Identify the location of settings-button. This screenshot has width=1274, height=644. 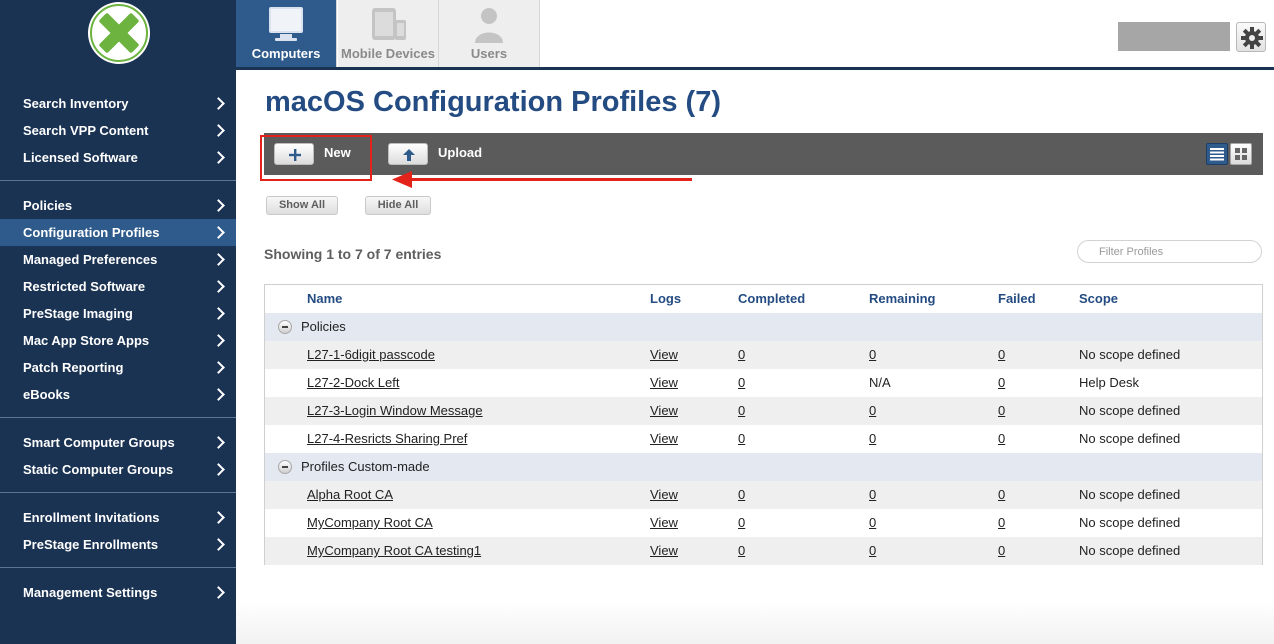
(1251, 37).